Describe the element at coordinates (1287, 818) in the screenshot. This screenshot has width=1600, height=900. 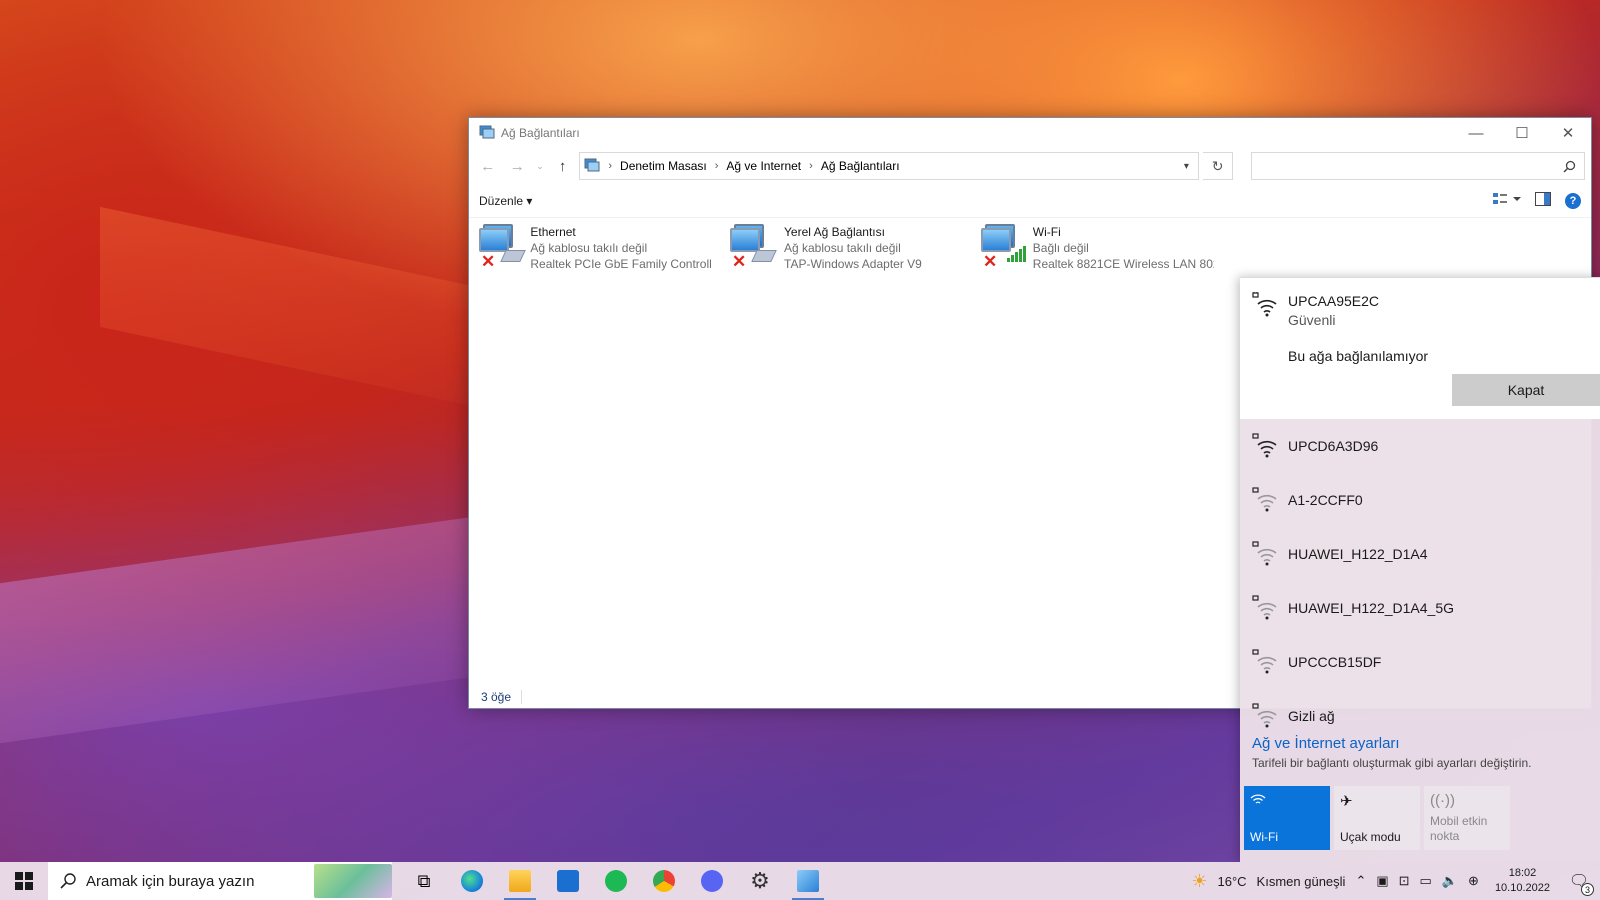
I see `wifi-toggle: Wi-Fi` at that location.